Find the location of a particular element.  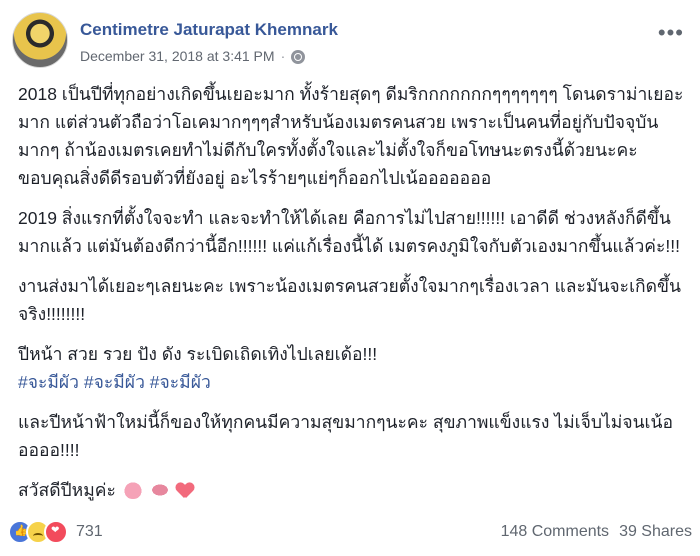

closing-line: สวัสดีปีหมูค่ะ is located at coordinates (354, 490).